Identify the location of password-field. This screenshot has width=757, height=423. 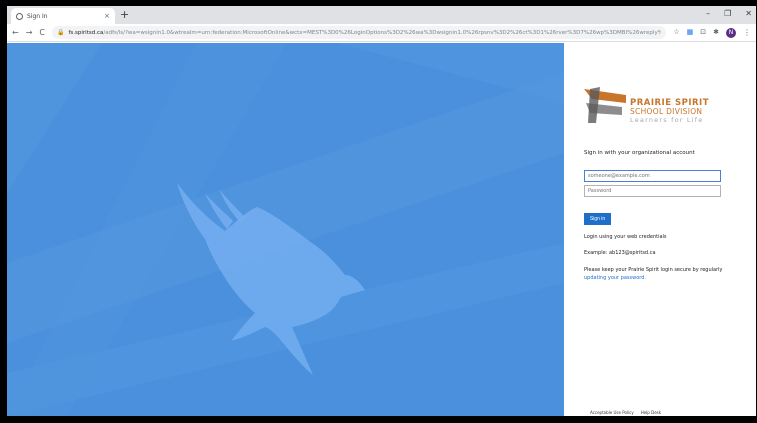
(652, 191).